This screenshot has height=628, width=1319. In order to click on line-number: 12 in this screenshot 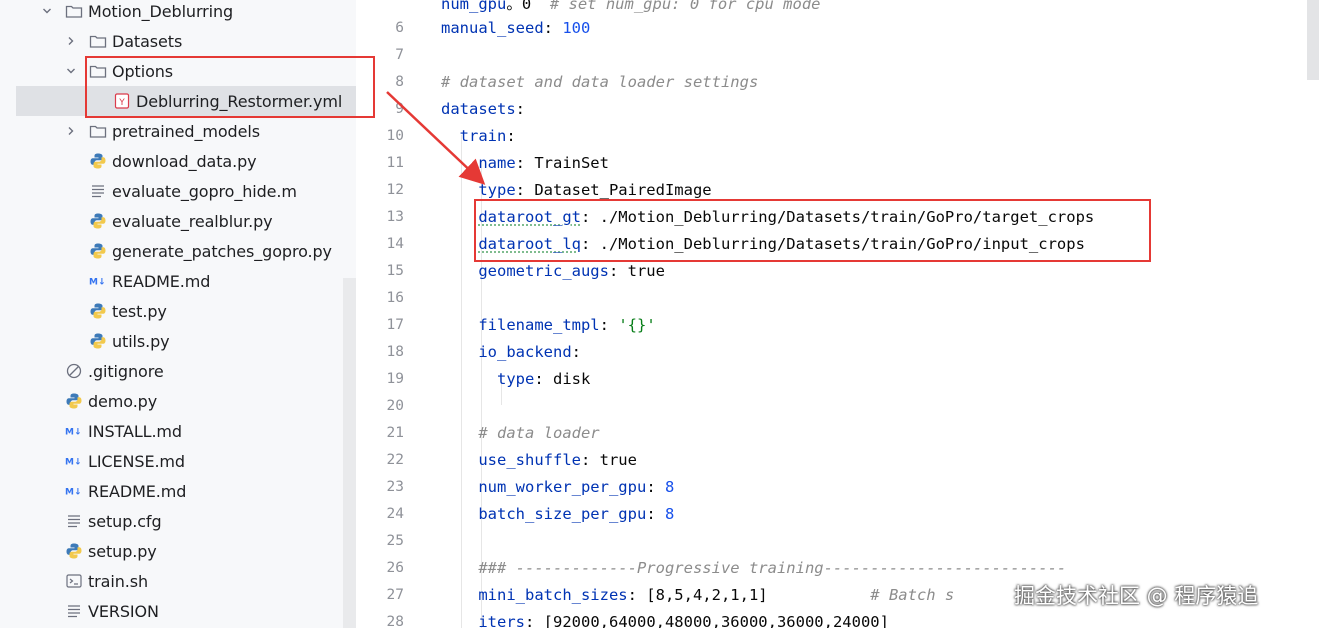, I will do `click(395, 190)`.